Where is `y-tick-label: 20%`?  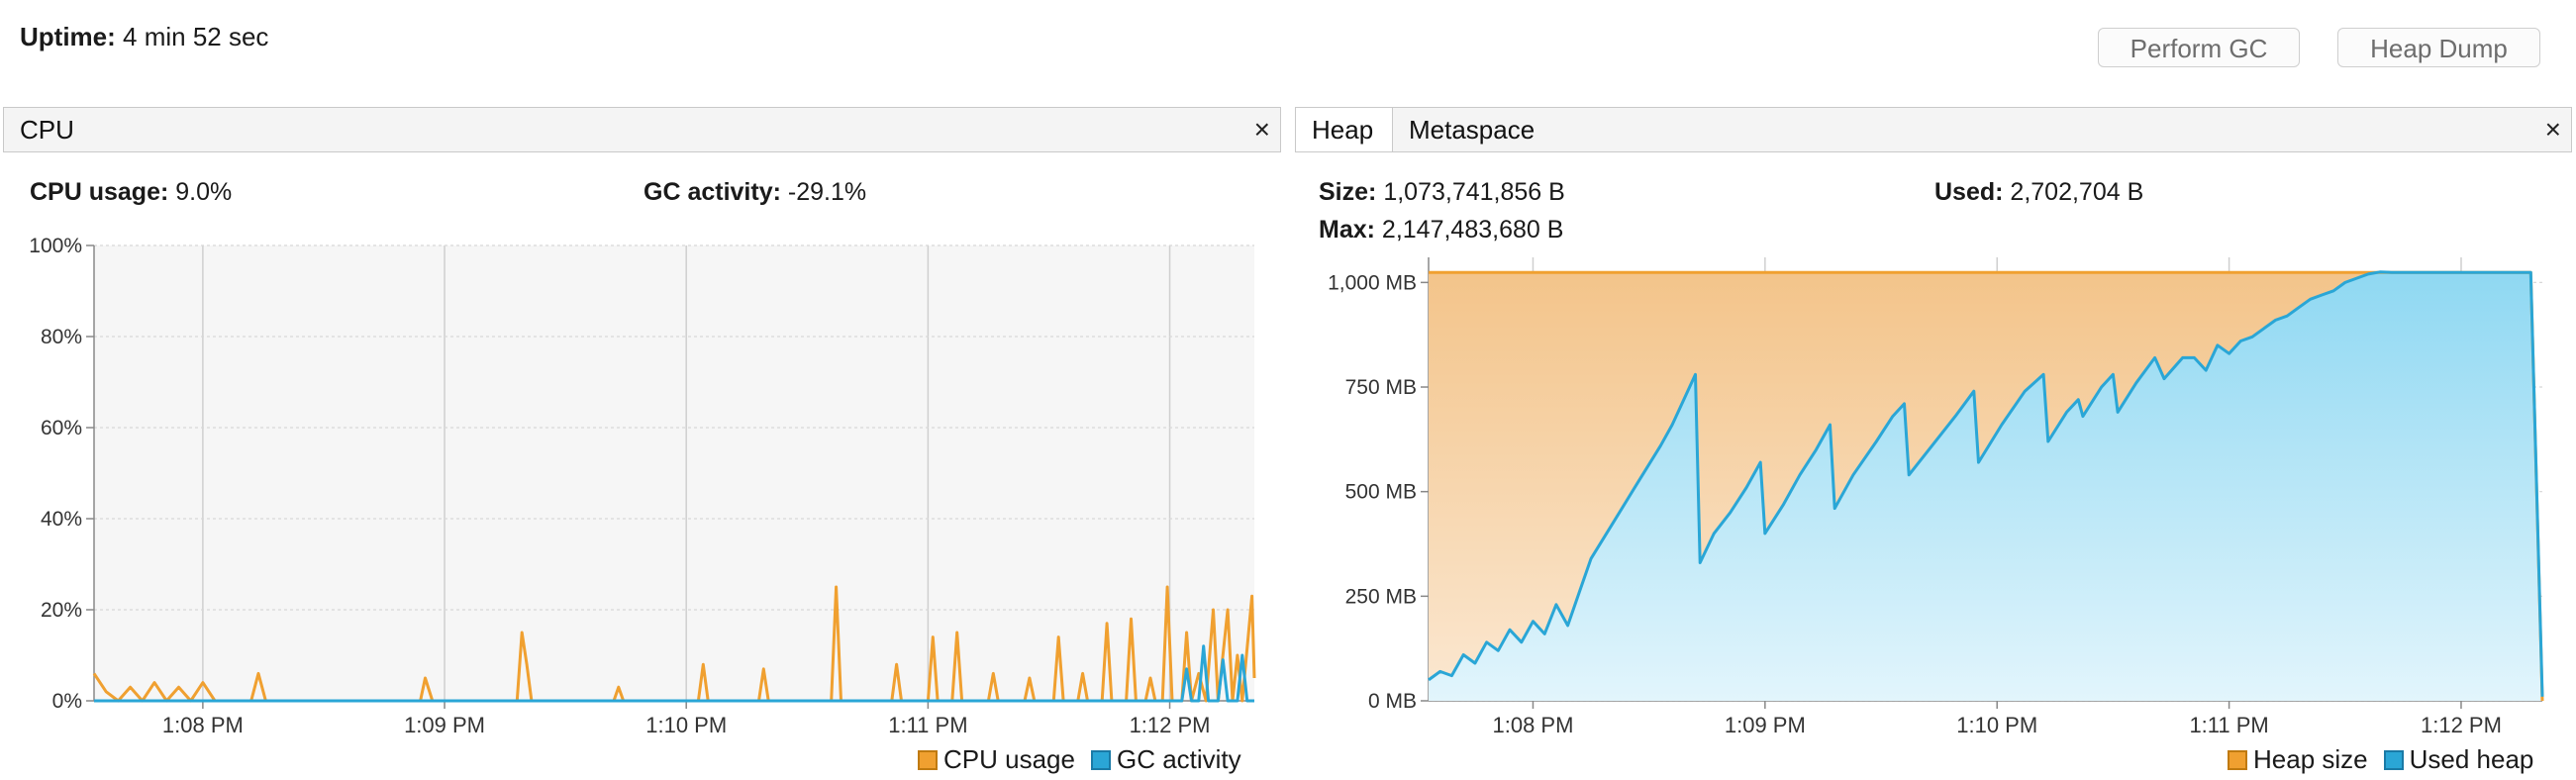
y-tick-label: 20% is located at coordinates (62, 610).